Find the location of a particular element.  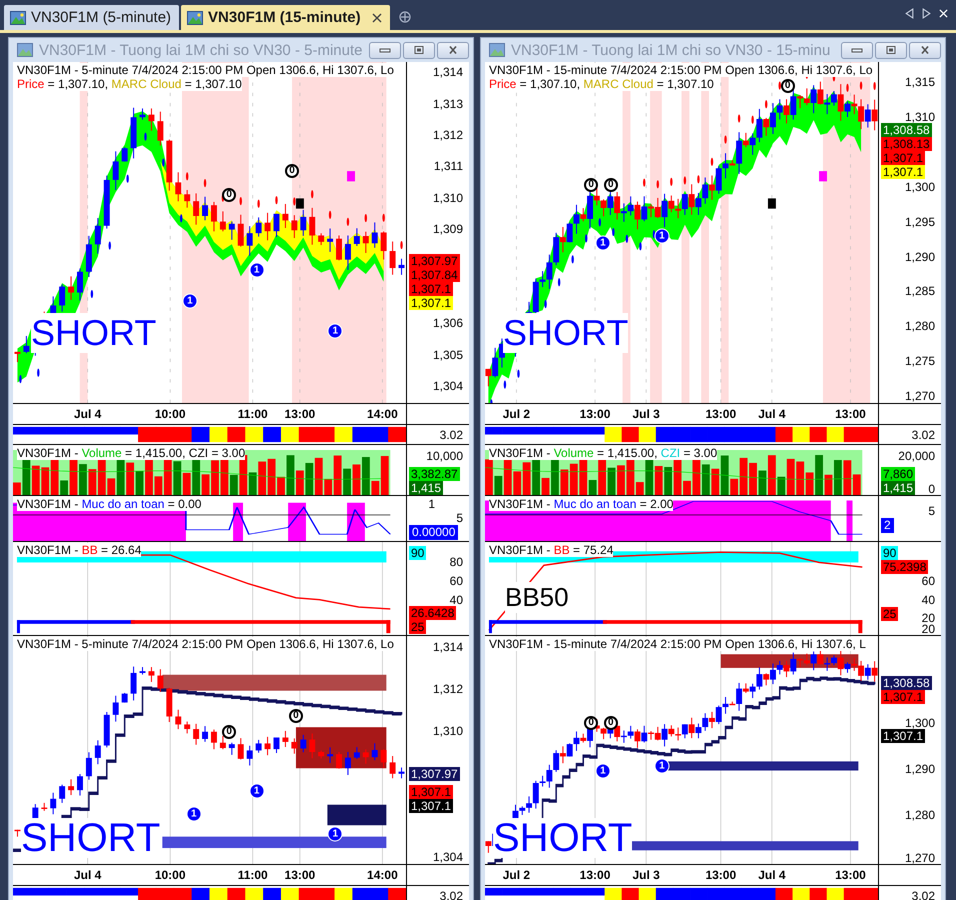

axis-label: 1,295 is located at coordinates (919, 222).